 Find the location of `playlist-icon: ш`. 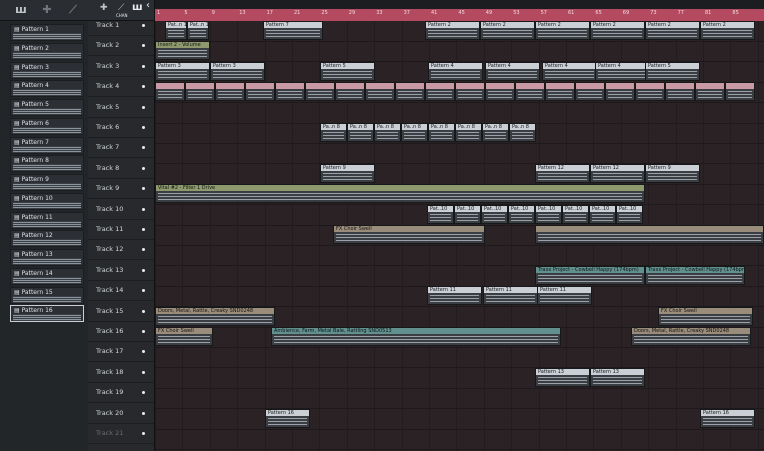

playlist-icon: ш is located at coordinates (137, 7).